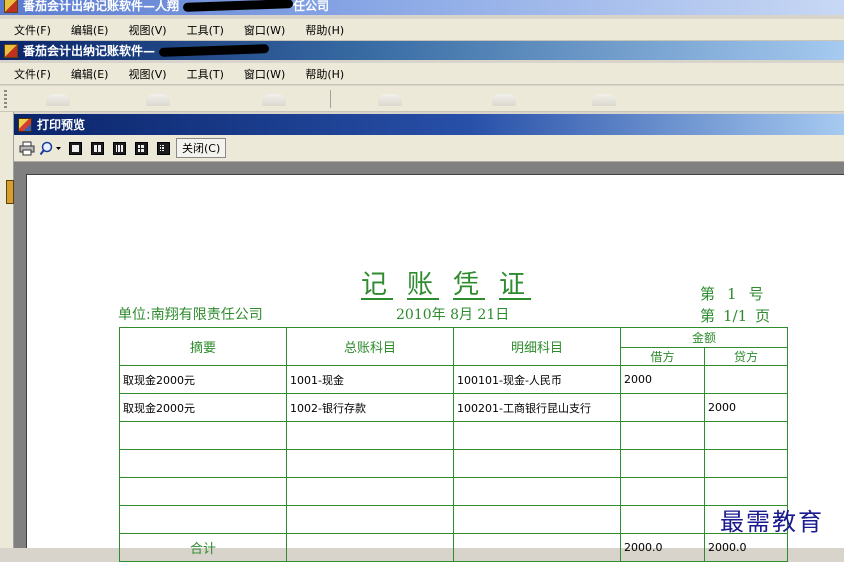 The width and height of the screenshot is (844, 562). I want to click on voucher-date: 2010年 8月 21日, so click(453, 315).